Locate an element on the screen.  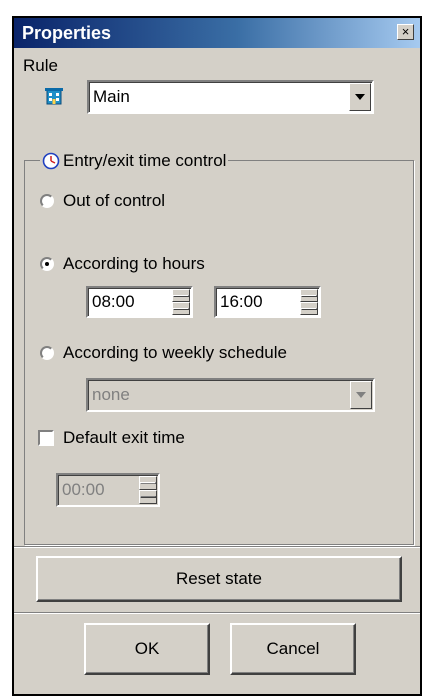
radio-out-of-control-button is located at coordinates (47, 201).